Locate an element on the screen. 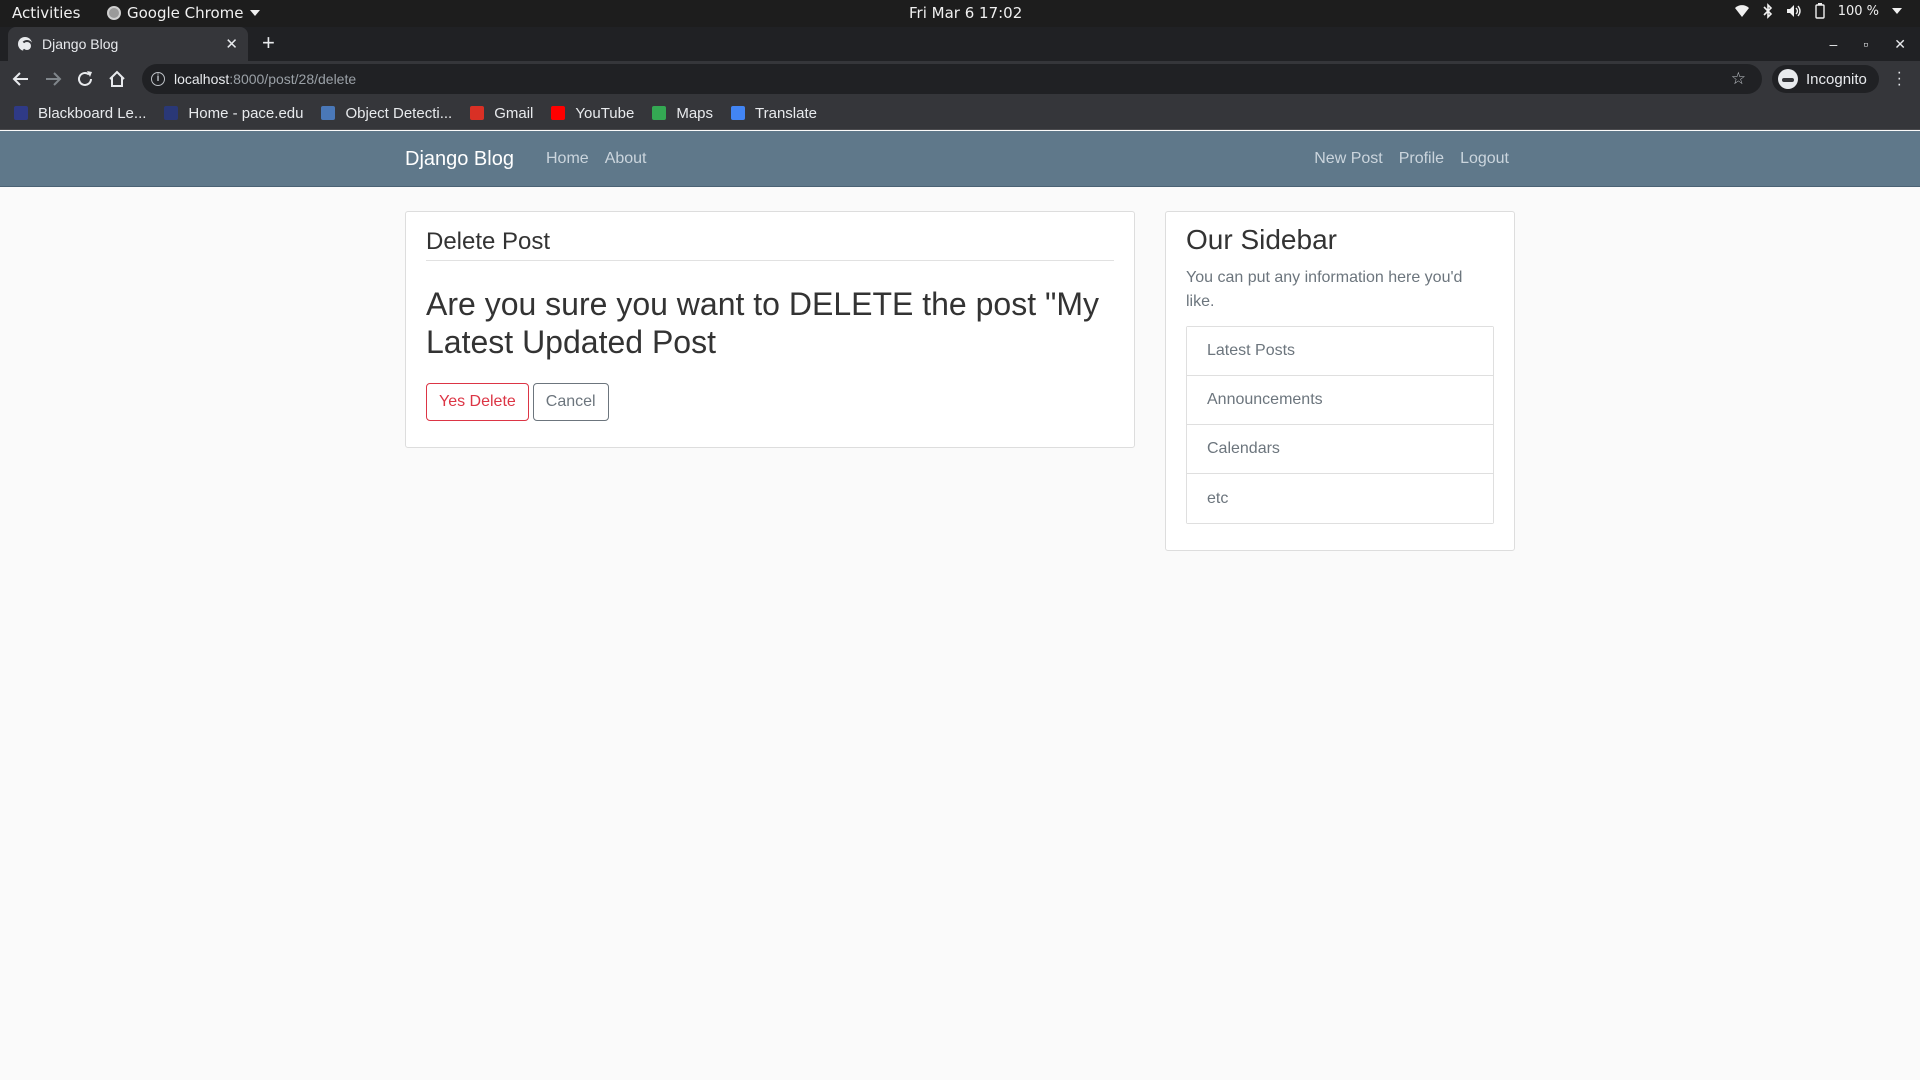  bookmark-item: Translate is located at coordinates (774, 113).